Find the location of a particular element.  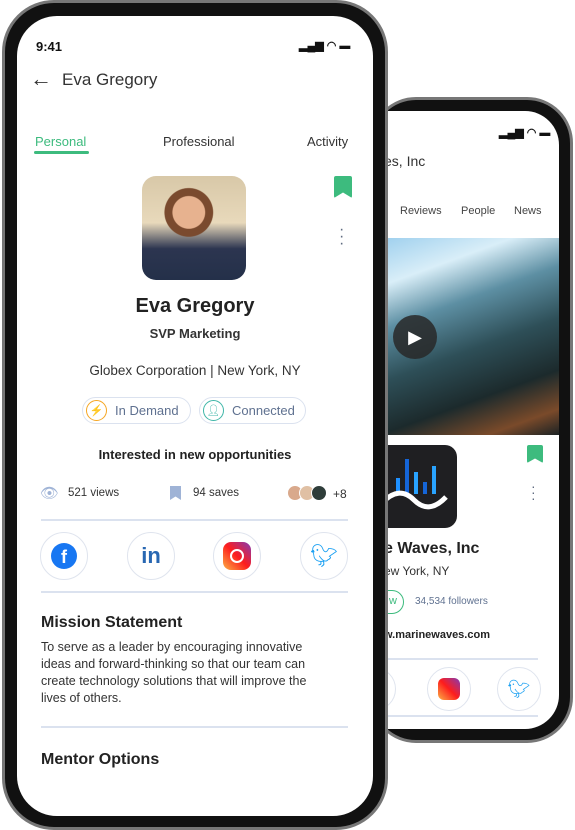

tab-activity: Activity is located at coordinates (327, 141).